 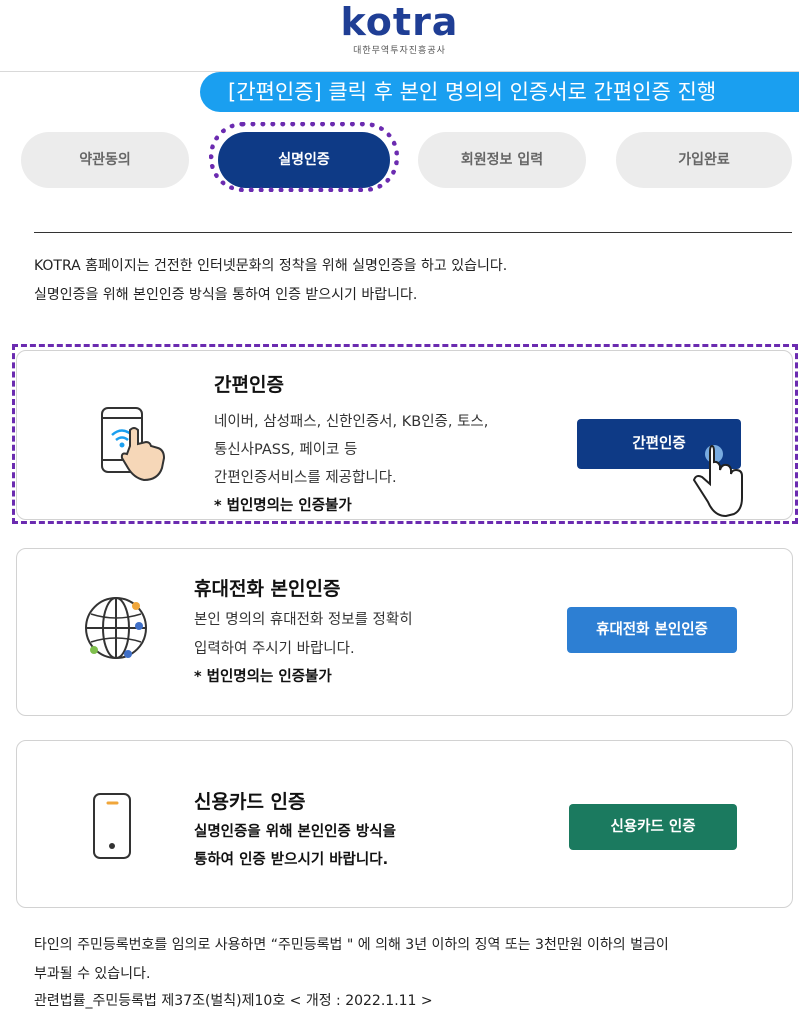 I want to click on simple-auth-title: 간편인증, so click(x=249, y=385).